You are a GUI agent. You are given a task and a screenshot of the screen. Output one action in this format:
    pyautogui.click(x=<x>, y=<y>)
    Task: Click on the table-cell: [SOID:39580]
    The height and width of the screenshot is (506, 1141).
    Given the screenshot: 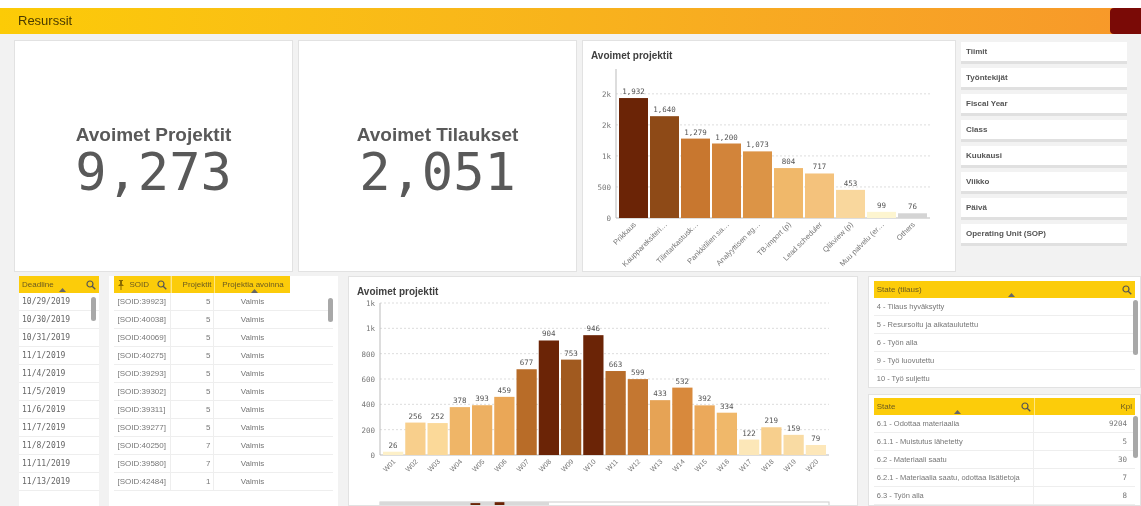 What is the action you would take?
    pyautogui.click(x=143, y=463)
    